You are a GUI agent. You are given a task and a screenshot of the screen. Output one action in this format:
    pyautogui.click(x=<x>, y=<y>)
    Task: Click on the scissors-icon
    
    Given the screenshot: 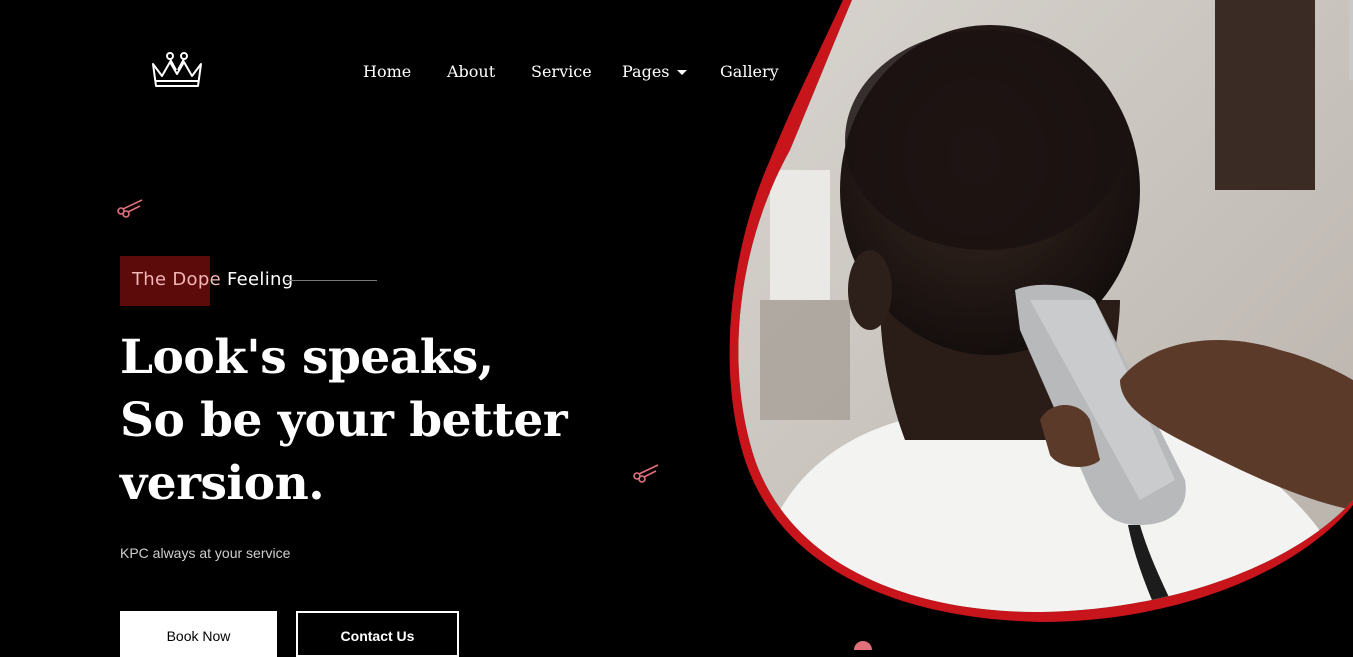 What is the action you would take?
    pyautogui.click(x=130, y=208)
    